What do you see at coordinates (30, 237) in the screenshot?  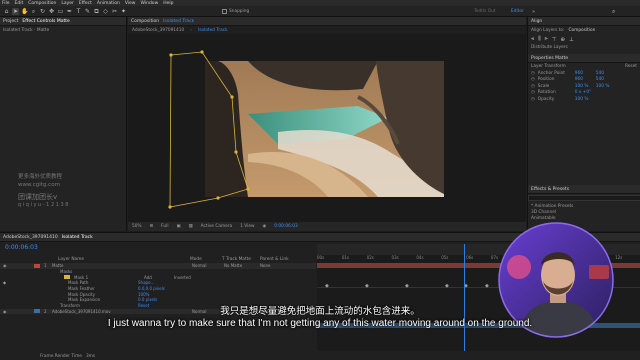 I see `timeline-tab: AdobeStock_397091410` at bounding box center [30, 237].